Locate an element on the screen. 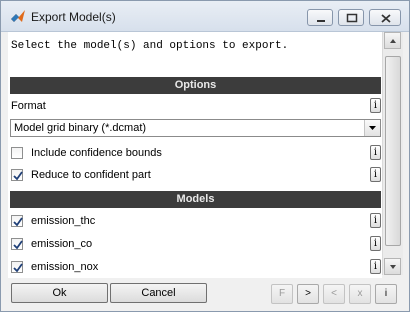  format-label: Format is located at coordinates (28, 106).